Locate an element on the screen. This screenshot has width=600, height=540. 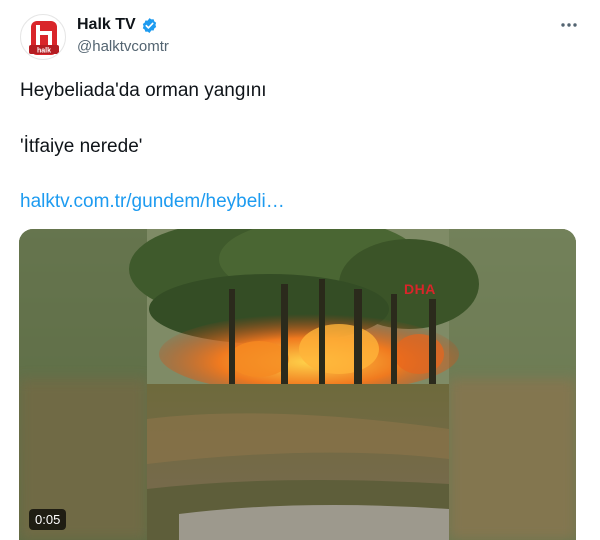
display-name: Halk TV is located at coordinates (106, 25).